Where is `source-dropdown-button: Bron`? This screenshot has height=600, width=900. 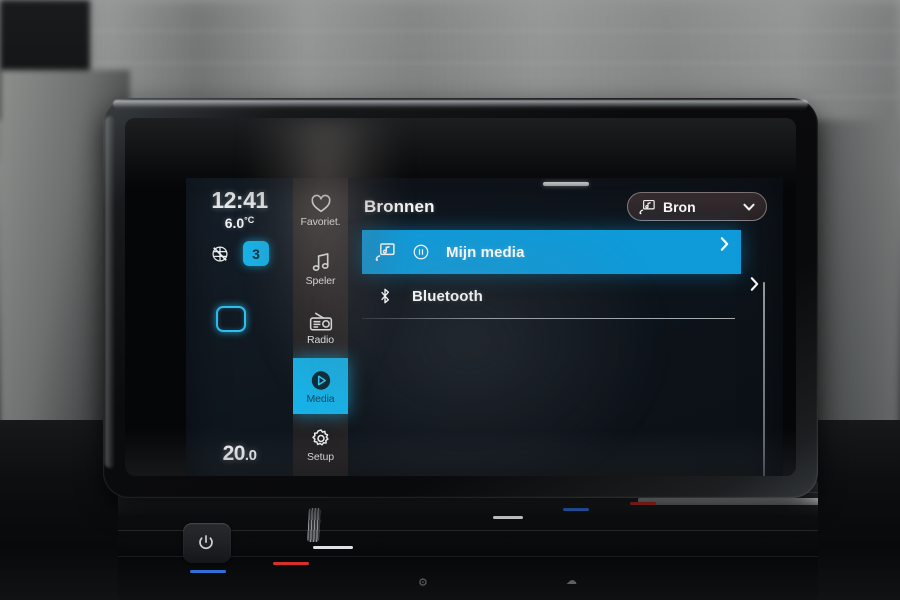
source-dropdown-button: Bron is located at coordinates (697, 206).